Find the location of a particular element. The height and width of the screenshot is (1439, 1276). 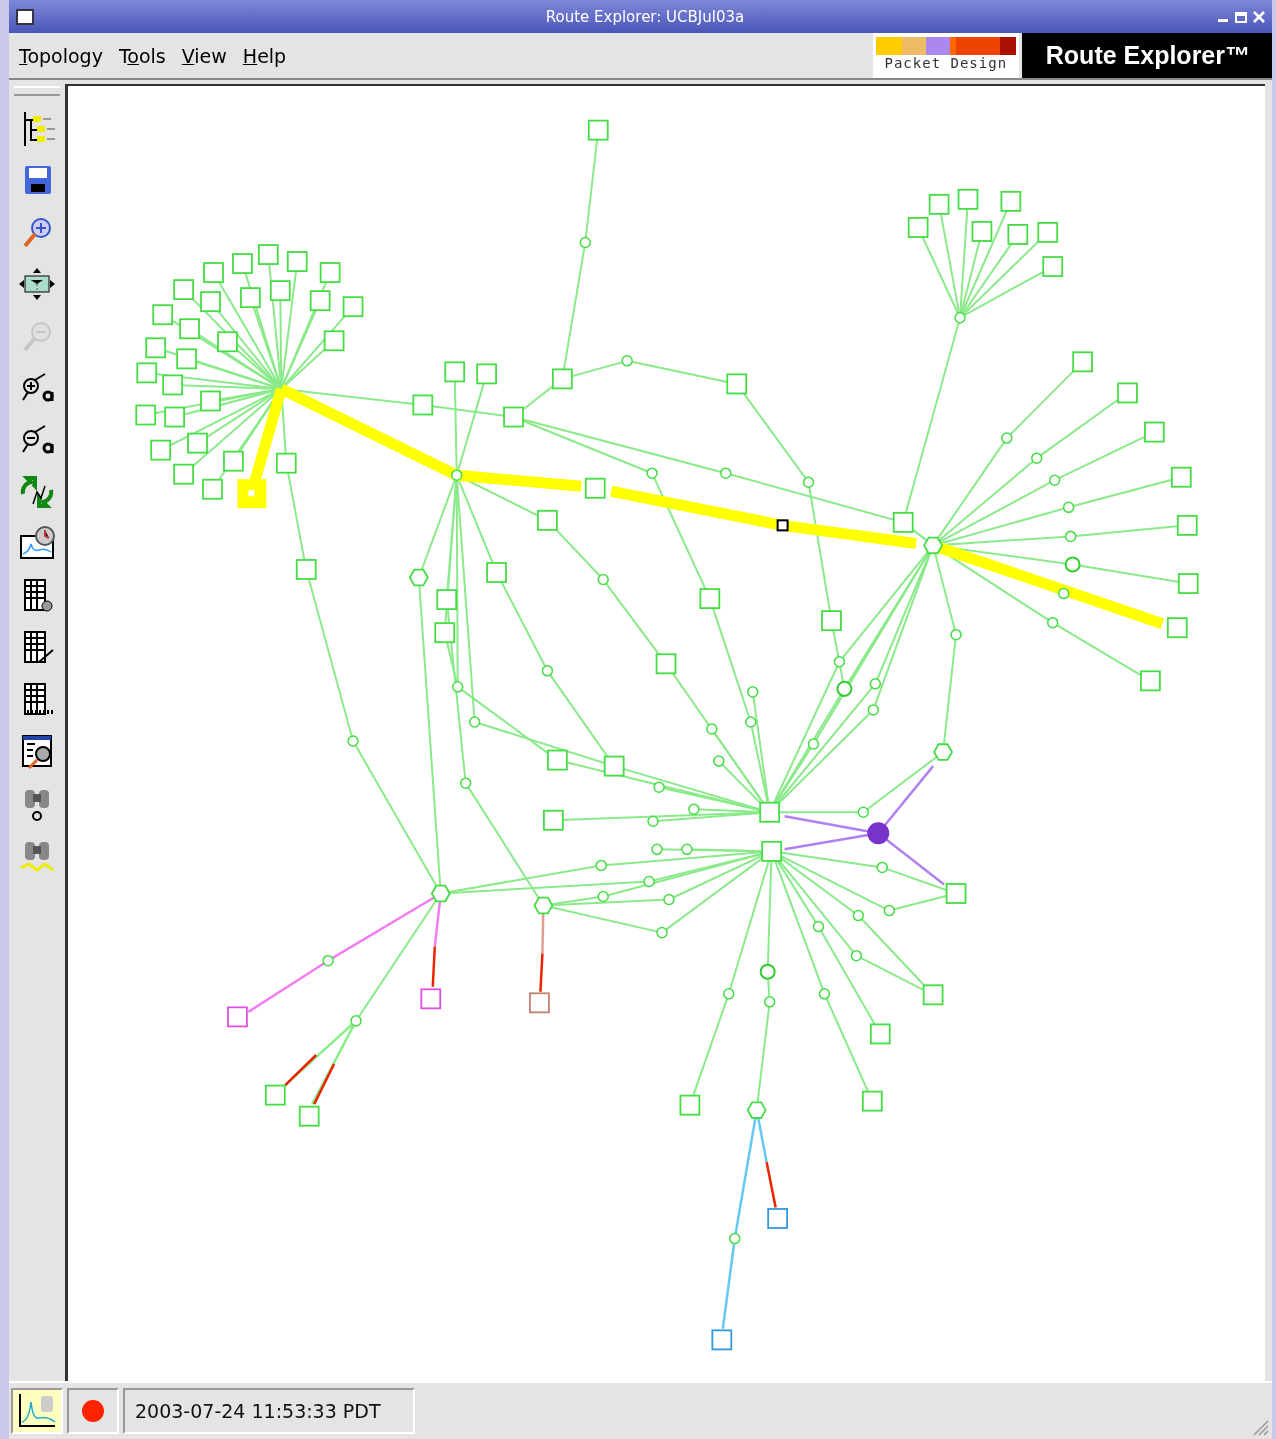

window-title: Route Explorer: UCBJul03a is located at coordinates (645, 16).